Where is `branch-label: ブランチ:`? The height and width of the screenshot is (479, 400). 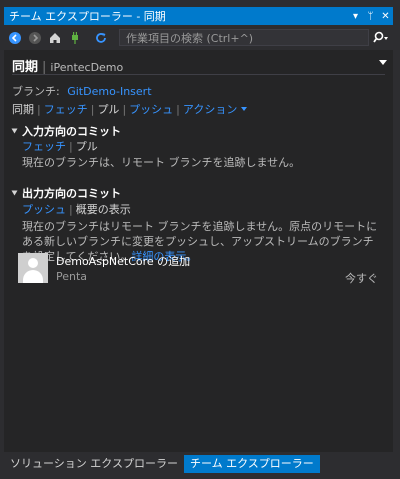
branch-label: ブランチ: is located at coordinates (36, 91).